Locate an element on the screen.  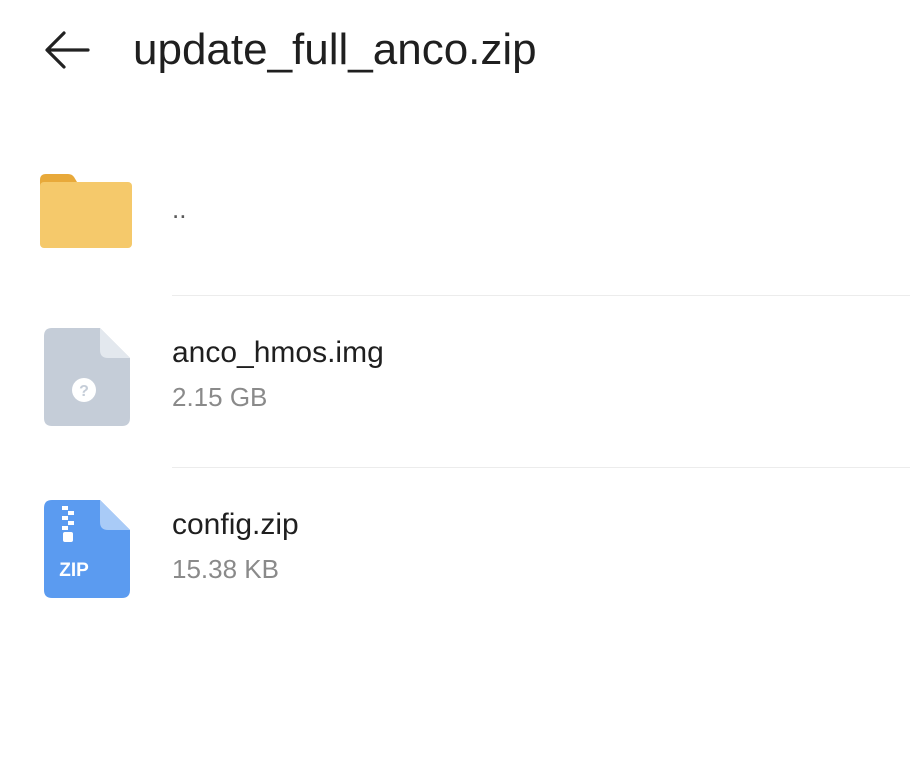
file-name: config.zip is located at coordinates (235, 524).